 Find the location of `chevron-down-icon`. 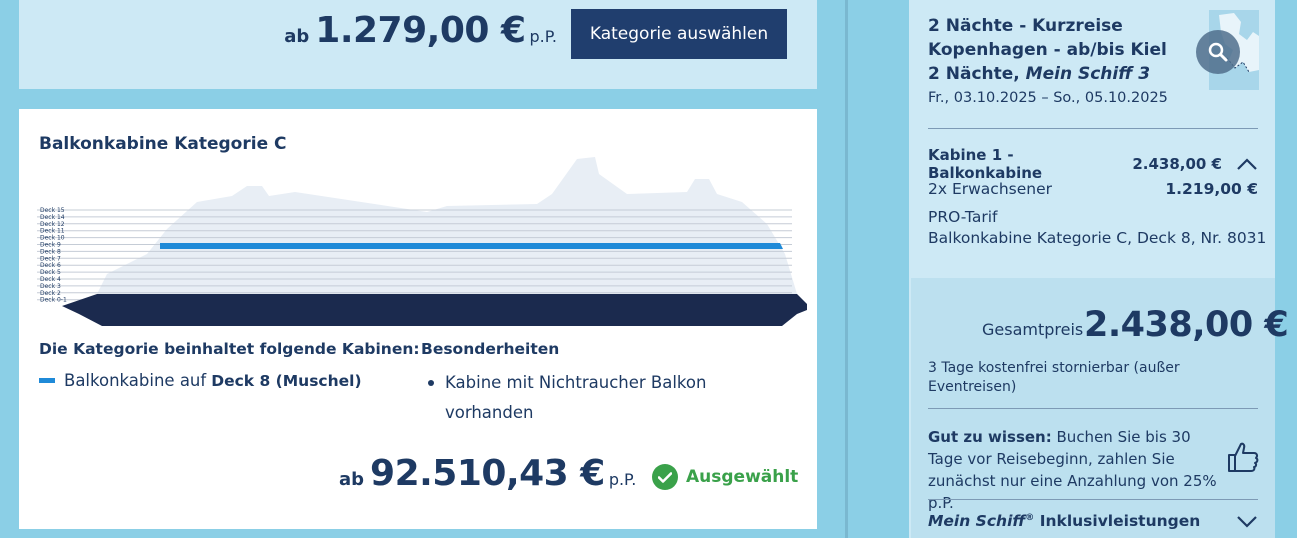

chevron-down-icon is located at coordinates (1247, 522).